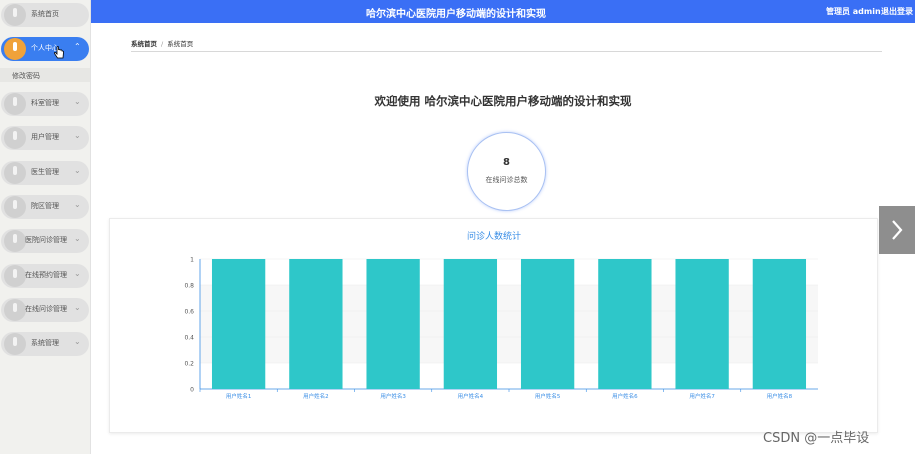 Image resolution: width=915 pixels, height=454 pixels. What do you see at coordinates (506, 171) in the screenshot?
I see `consult-total-stat: 8 在线问诊总数` at bounding box center [506, 171].